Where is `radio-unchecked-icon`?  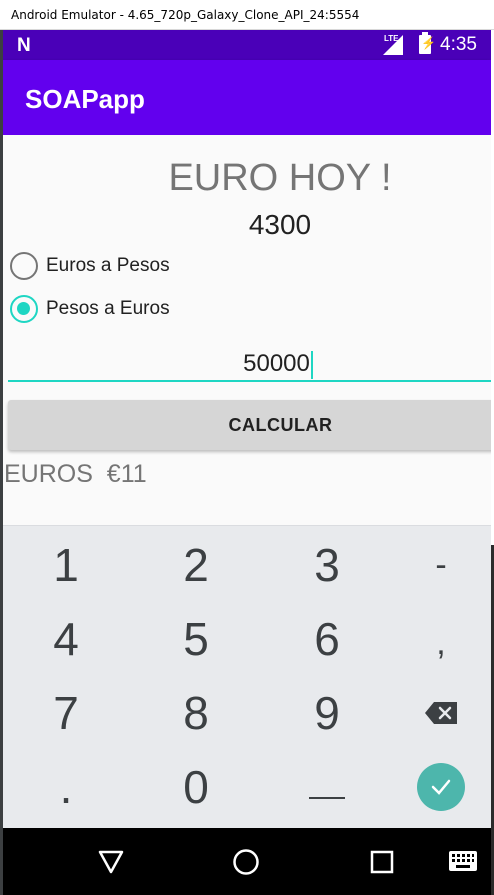
radio-unchecked-icon is located at coordinates (24, 266).